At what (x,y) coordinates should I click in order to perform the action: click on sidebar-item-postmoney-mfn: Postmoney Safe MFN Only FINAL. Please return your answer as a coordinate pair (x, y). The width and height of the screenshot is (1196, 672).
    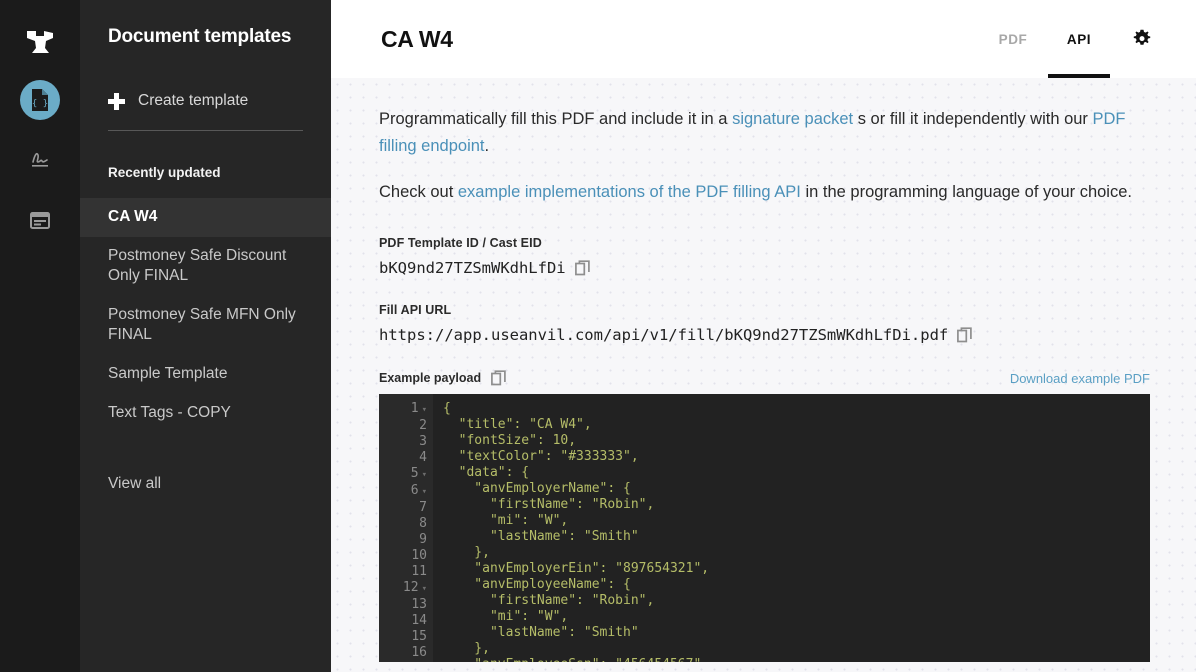
    Looking at the image, I should click on (205, 325).